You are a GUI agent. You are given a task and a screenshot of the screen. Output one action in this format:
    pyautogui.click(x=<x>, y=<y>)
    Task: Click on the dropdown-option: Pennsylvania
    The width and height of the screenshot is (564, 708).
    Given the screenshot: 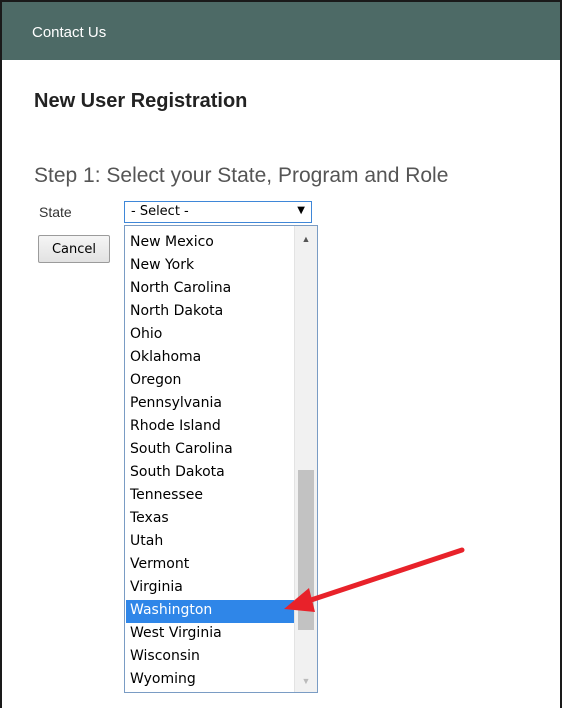 What is the action you would take?
    pyautogui.click(x=210, y=404)
    